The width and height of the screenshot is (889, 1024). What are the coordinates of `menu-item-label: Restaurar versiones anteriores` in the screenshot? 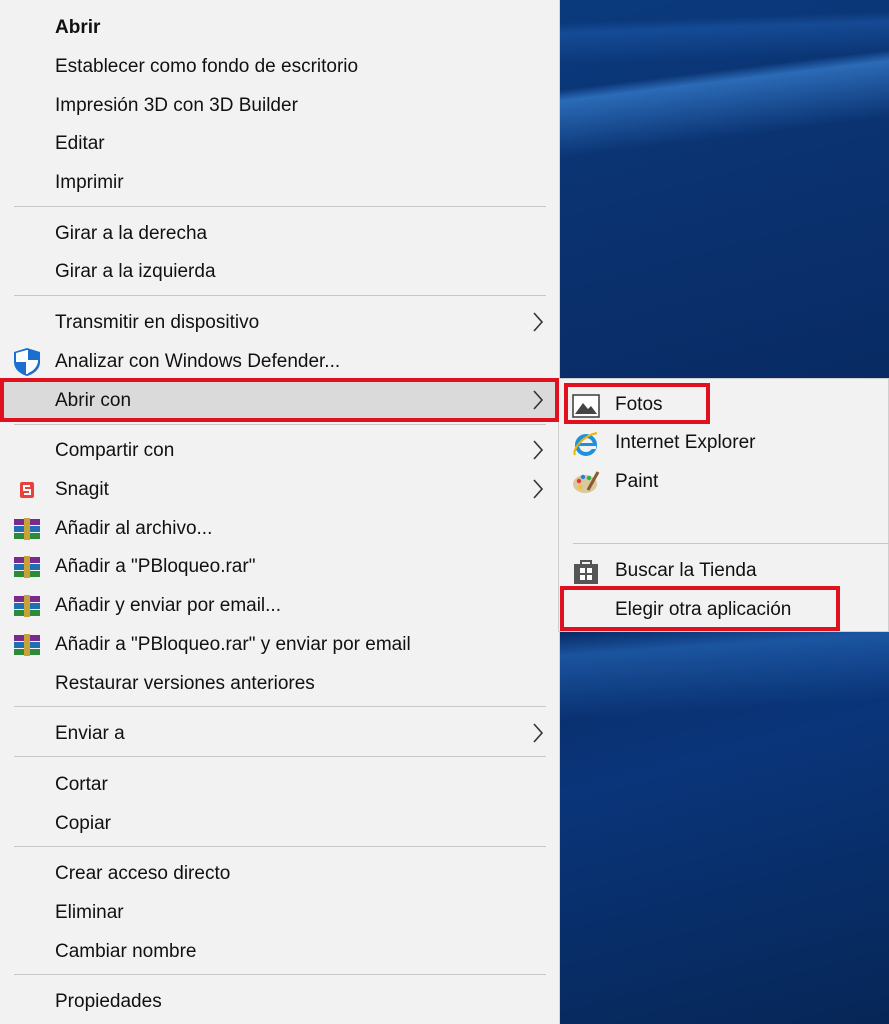 It's located at (185, 683).